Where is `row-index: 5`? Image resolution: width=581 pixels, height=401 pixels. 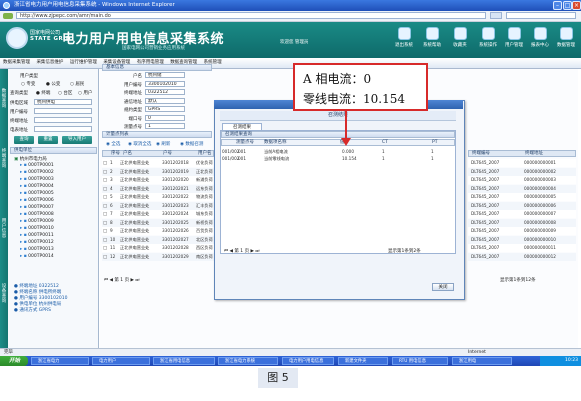
row-index: 5 is located at coordinates (111, 196).